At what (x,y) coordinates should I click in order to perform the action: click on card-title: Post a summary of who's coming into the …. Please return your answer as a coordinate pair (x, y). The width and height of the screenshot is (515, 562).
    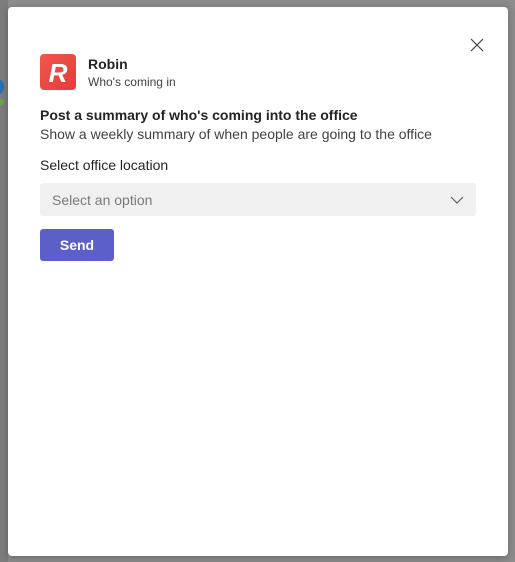
    Looking at the image, I should click on (199, 115).